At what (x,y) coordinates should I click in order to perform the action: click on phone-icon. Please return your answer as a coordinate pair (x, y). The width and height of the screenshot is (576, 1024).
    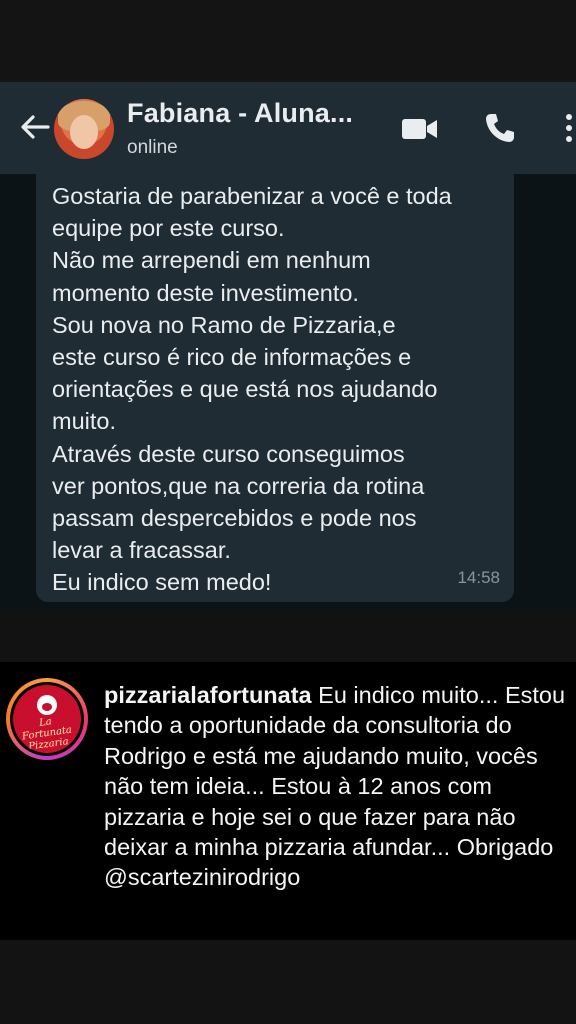
    Looking at the image, I should click on (500, 128).